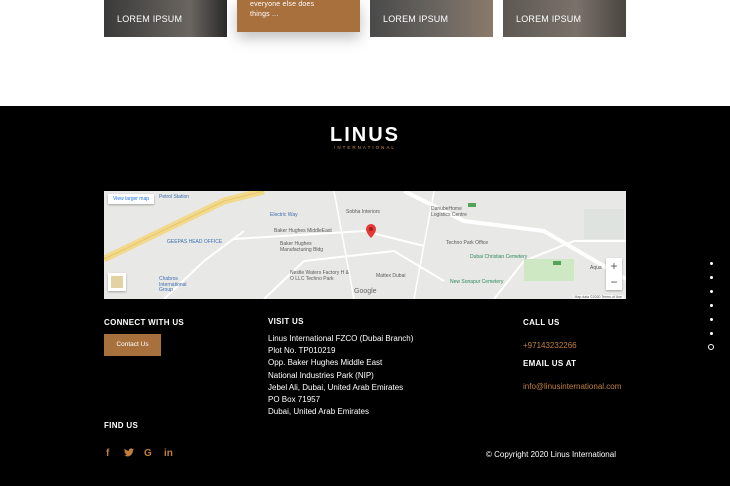  What do you see at coordinates (174, 197) in the screenshot?
I see `map-label: Petrol Station` at bounding box center [174, 197].